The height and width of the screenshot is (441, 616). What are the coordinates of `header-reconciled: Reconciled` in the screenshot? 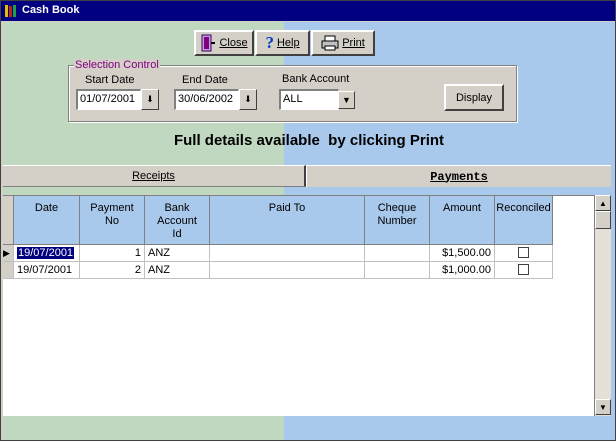 It's located at (524, 220).